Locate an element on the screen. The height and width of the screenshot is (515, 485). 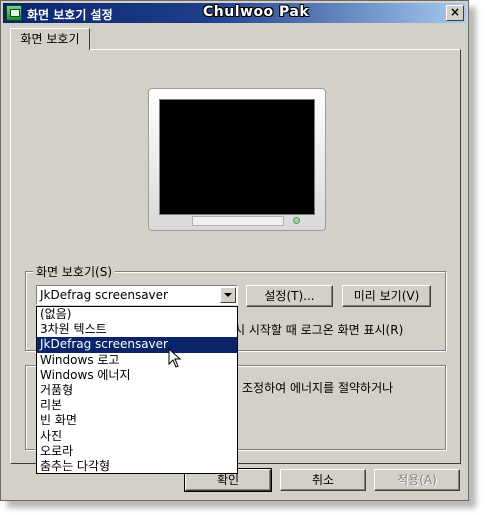
cancel-button: 취소 is located at coordinates (323, 480).